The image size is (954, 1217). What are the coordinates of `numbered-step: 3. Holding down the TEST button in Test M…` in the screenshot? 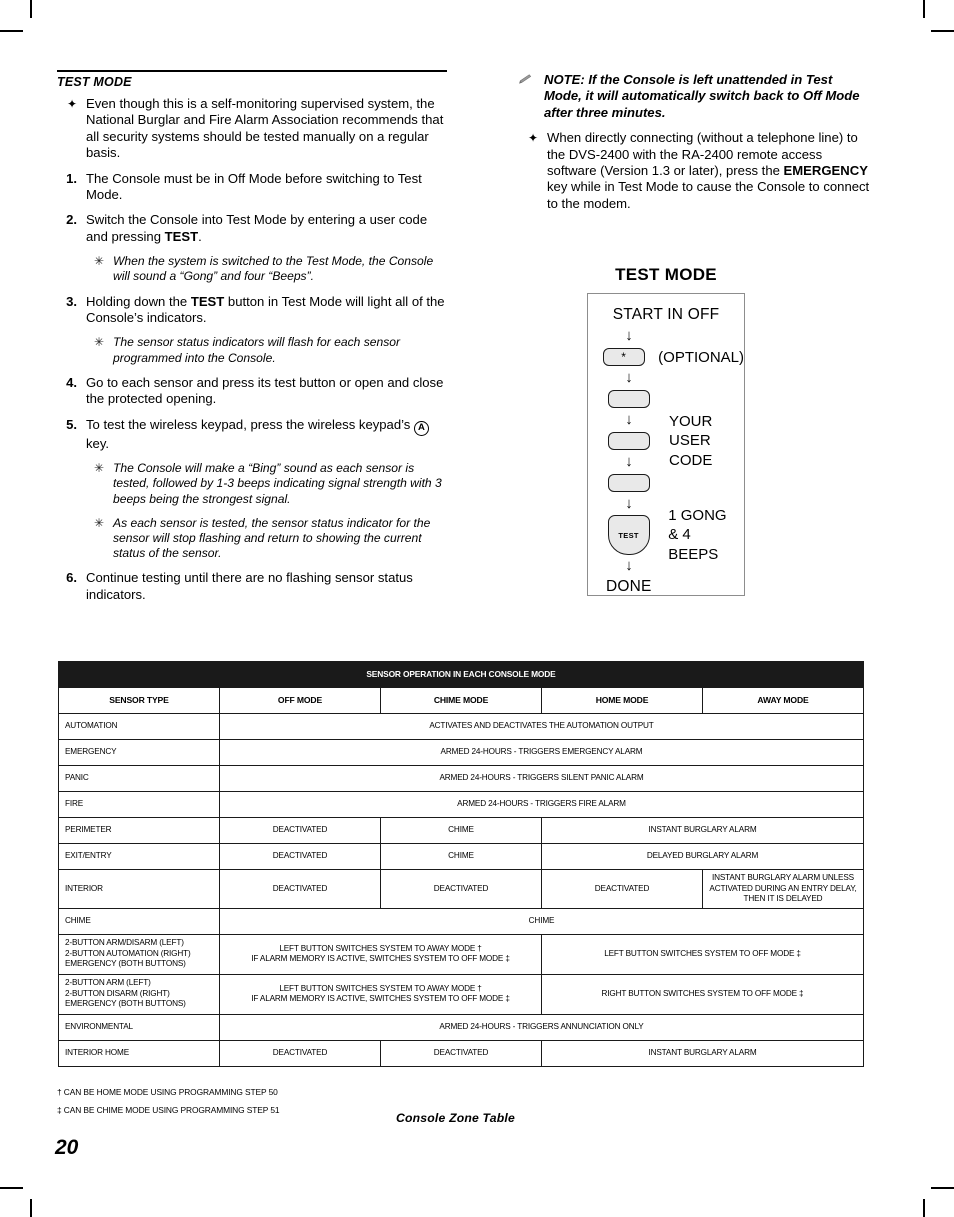 It's located at (252, 310).